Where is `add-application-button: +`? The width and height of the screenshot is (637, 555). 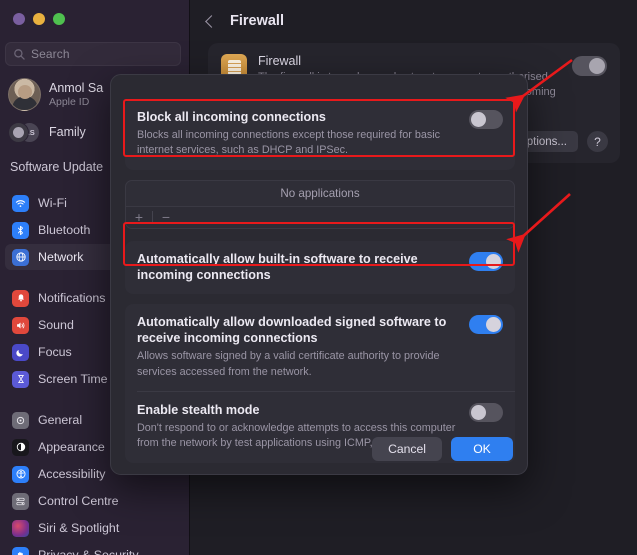
add-application-button: + is located at coordinates (139, 217).